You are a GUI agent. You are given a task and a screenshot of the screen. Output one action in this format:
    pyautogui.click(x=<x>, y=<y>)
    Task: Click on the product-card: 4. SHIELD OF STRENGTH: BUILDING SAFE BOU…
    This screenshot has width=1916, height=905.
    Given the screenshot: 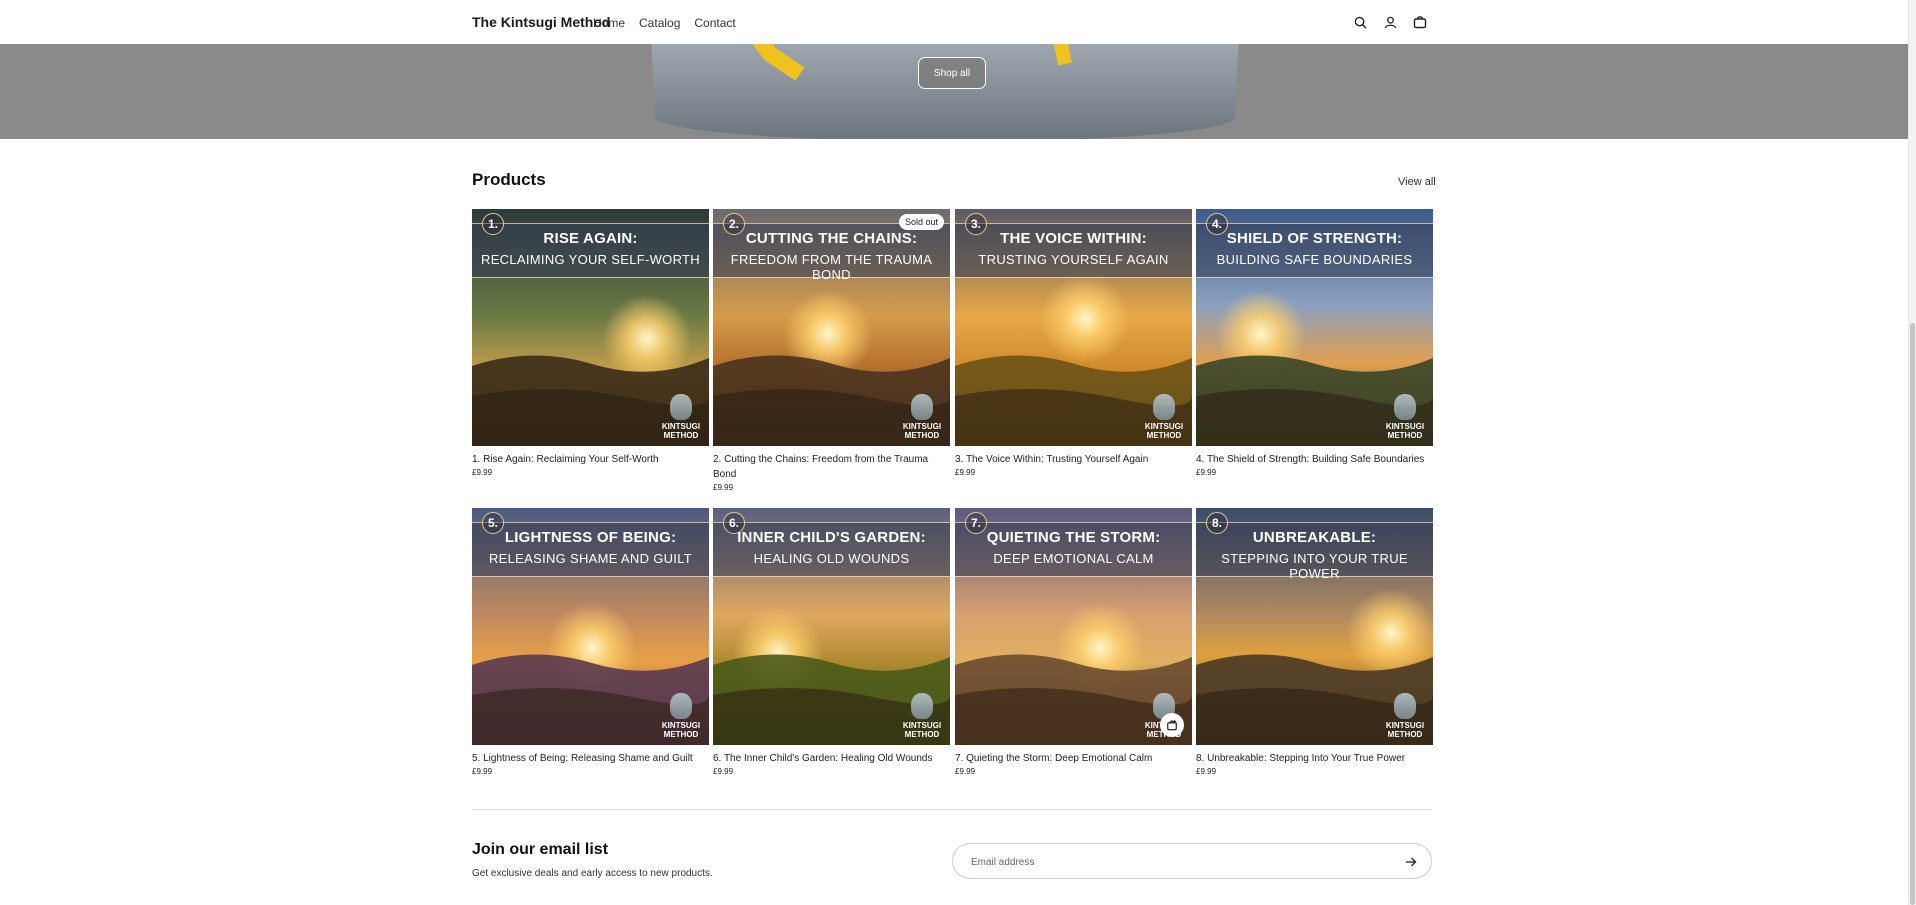 What is the action you would take?
    pyautogui.click(x=1314, y=343)
    